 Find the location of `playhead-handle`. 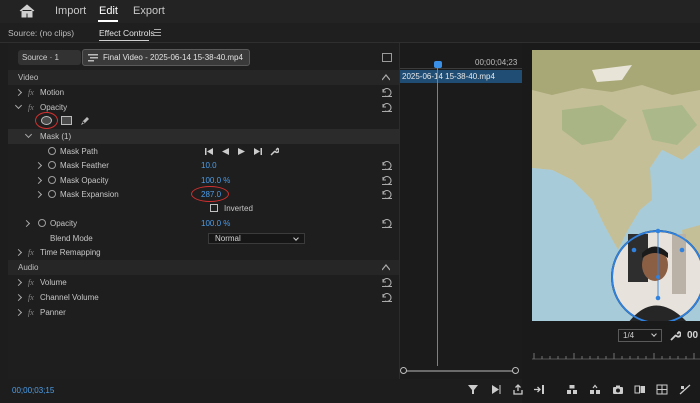

playhead-handle is located at coordinates (438, 64).